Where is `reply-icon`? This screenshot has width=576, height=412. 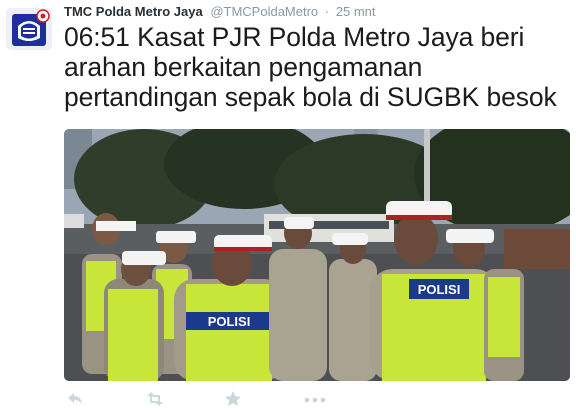
reply-icon is located at coordinates (75, 398).